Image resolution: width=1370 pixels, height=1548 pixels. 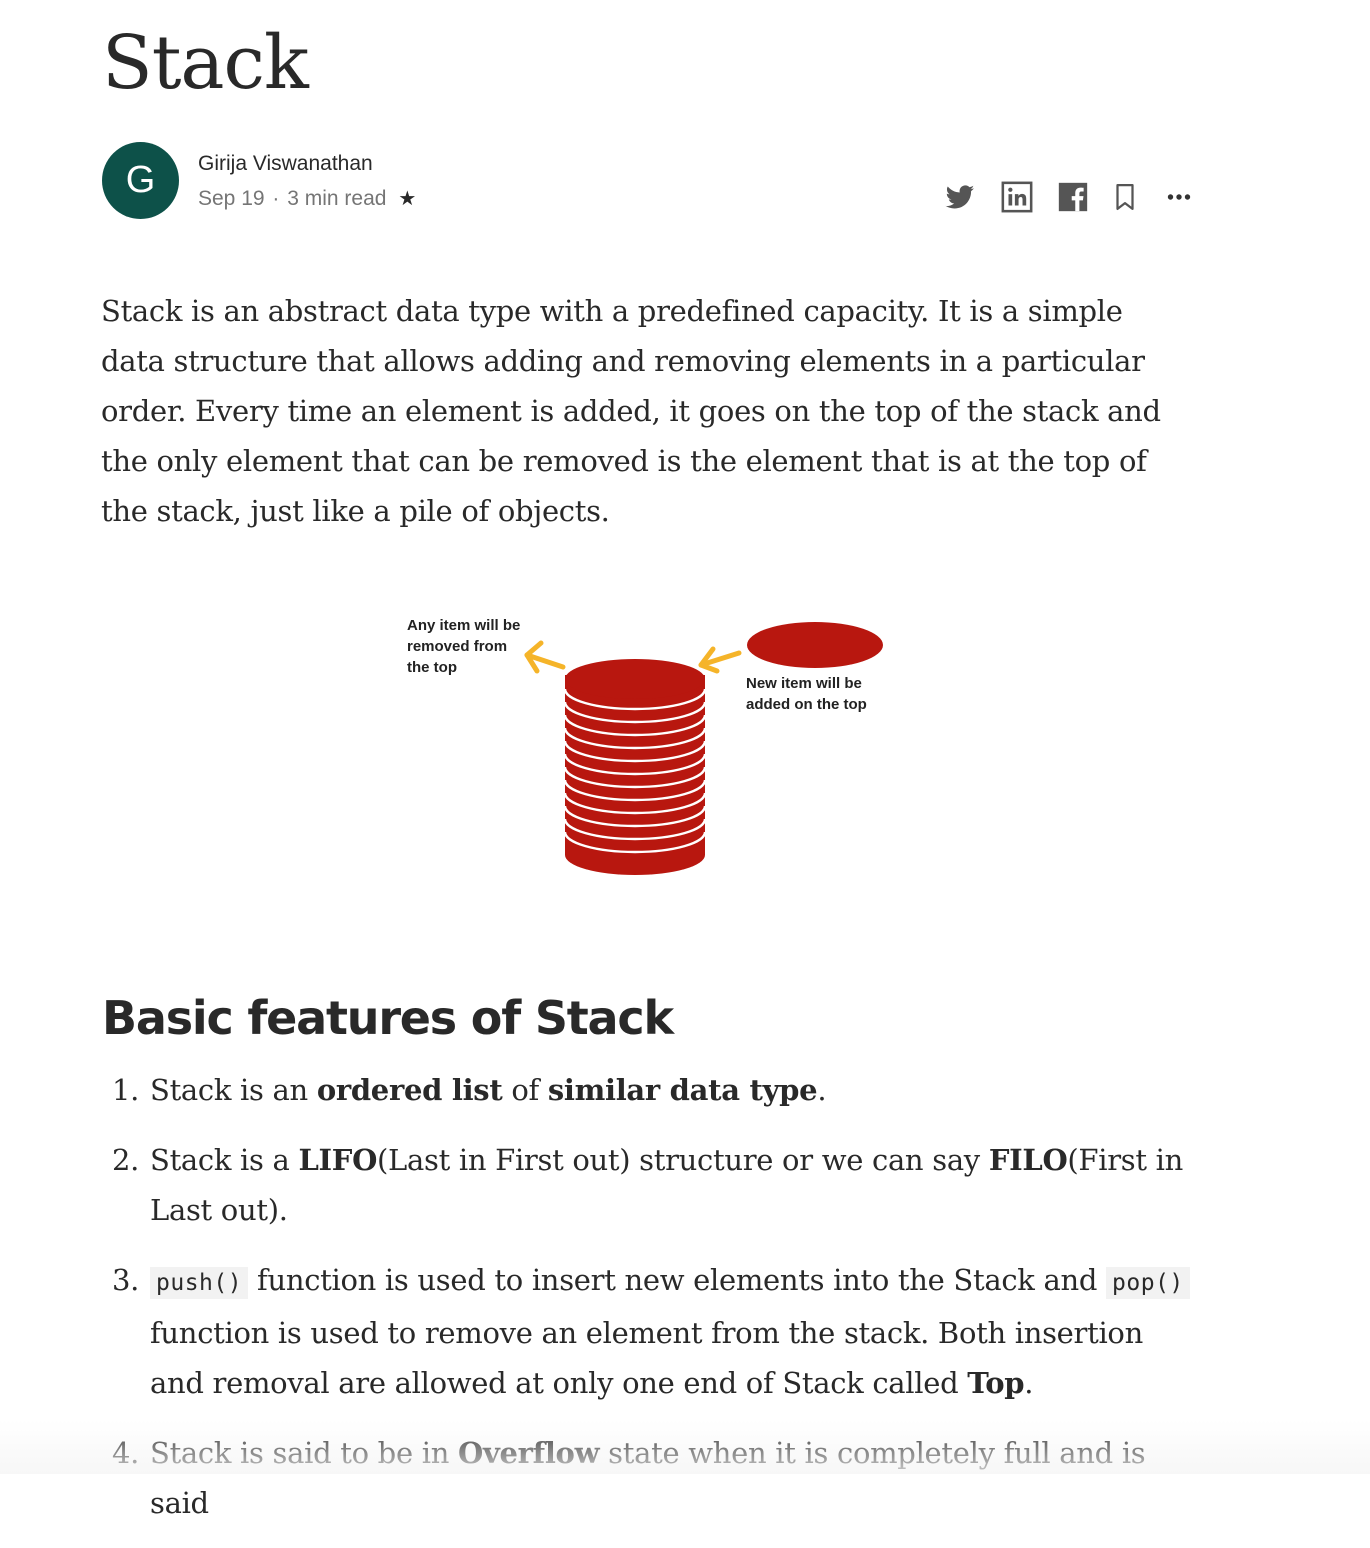 I want to click on share-actions, so click(x=1070, y=197).